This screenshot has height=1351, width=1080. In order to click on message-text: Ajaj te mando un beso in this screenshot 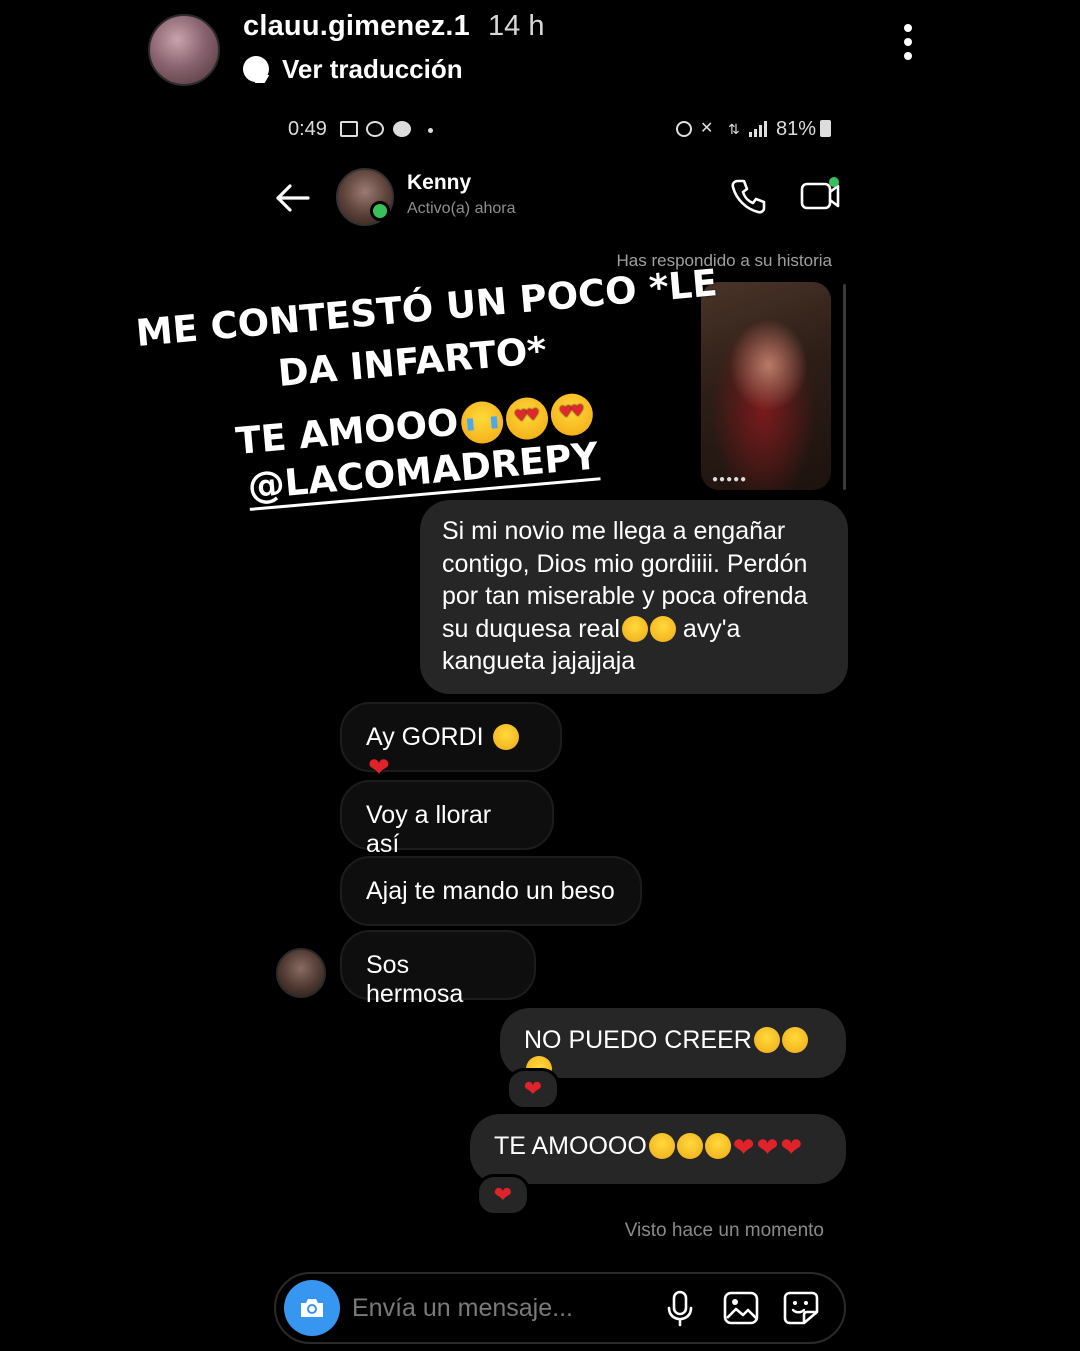, I will do `click(490, 891)`.